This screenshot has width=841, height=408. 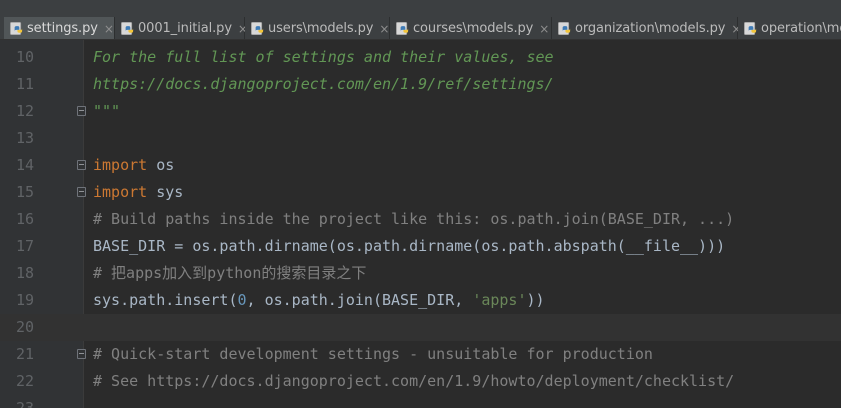 What do you see at coordinates (420, 165) in the screenshot?
I see `code-line: 14 import os` at bounding box center [420, 165].